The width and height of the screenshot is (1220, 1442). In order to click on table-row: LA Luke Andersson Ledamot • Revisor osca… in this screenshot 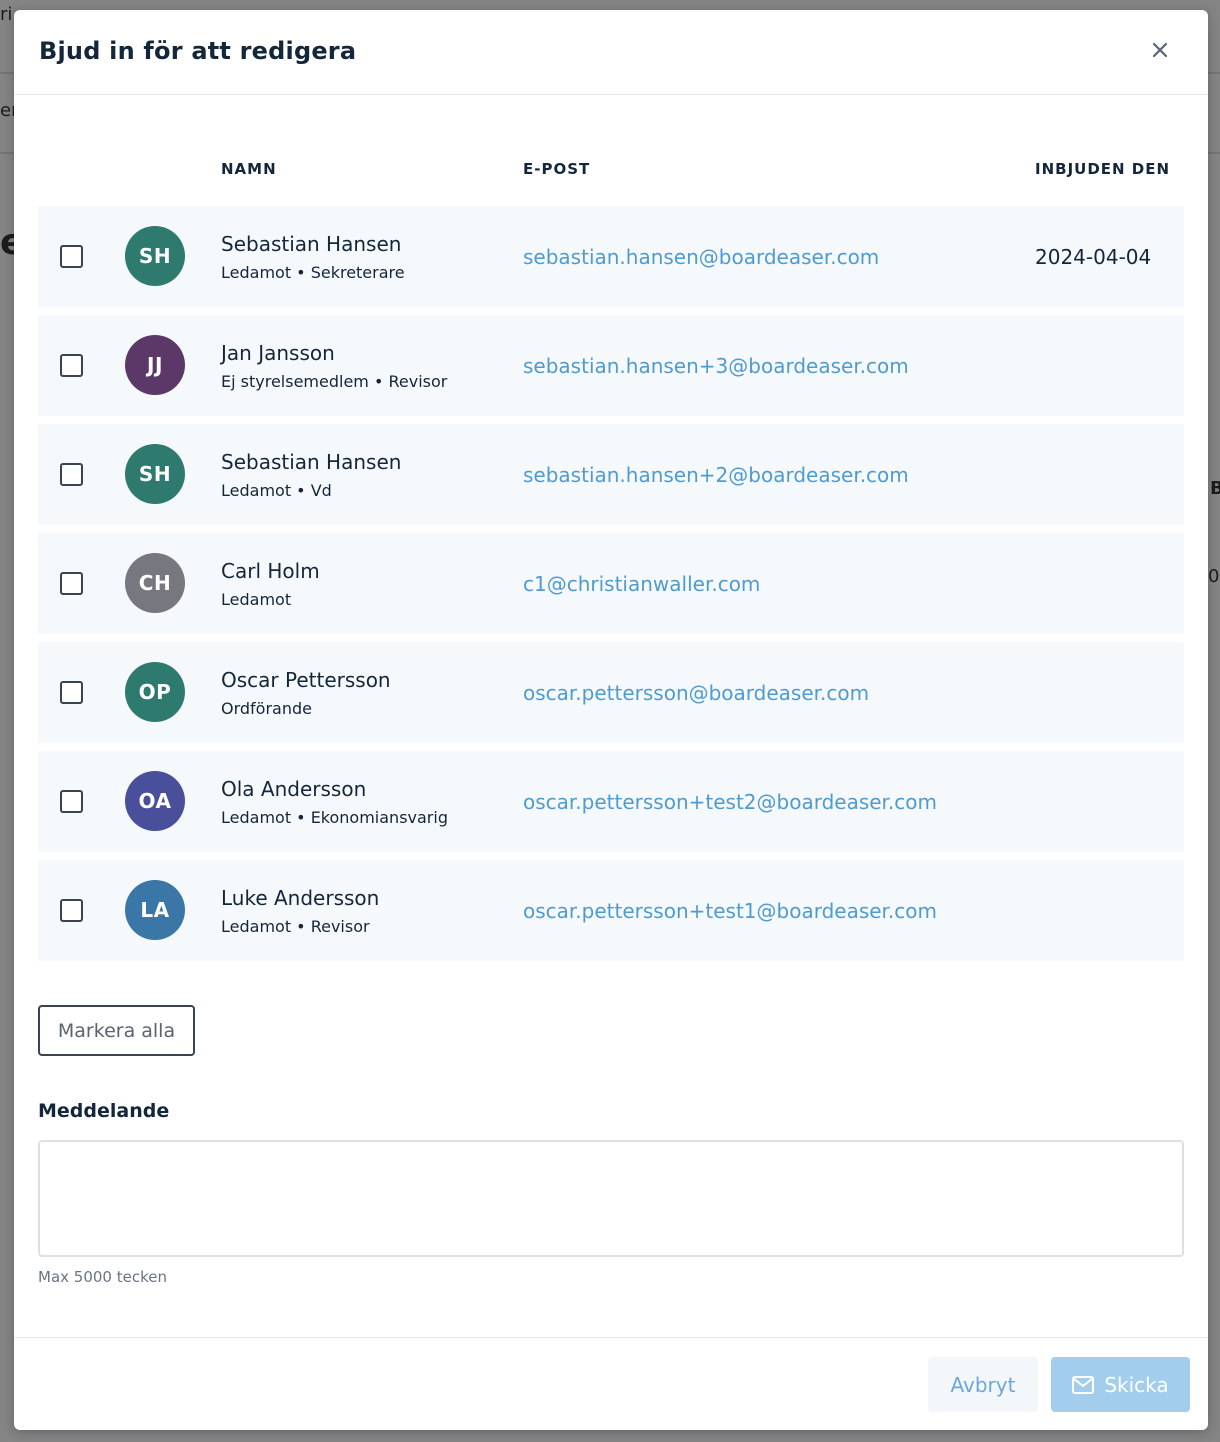, I will do `click(611, 910)`.